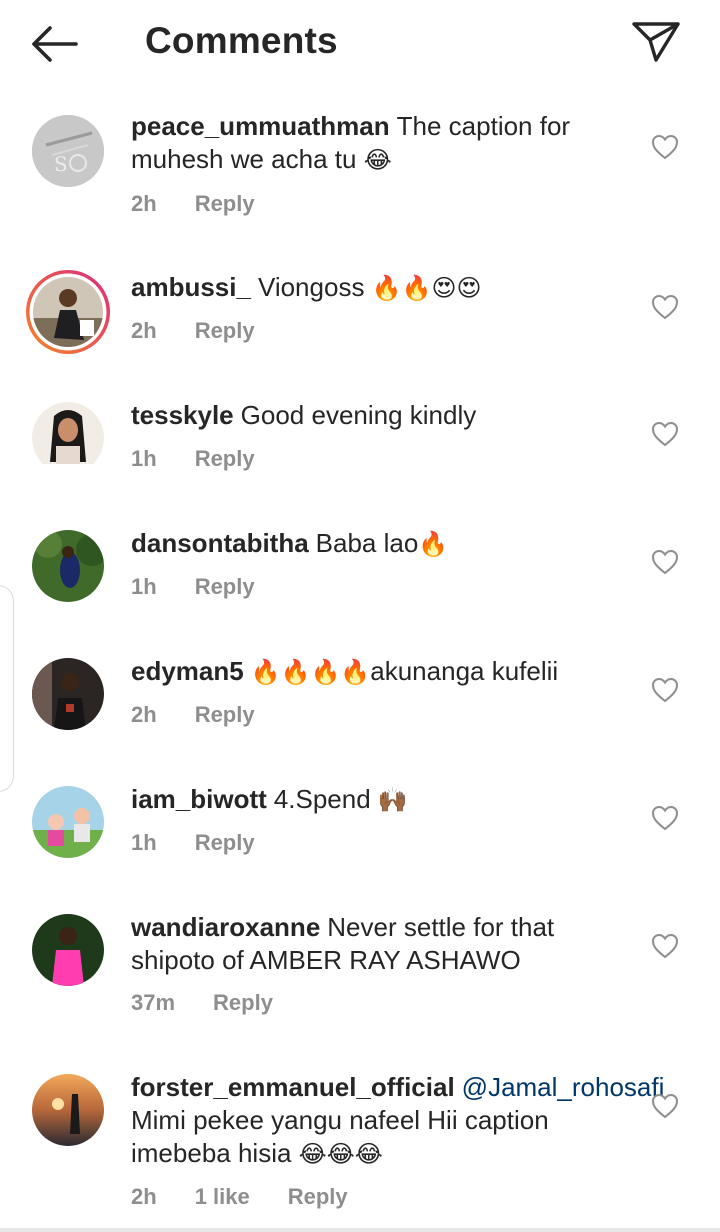  I want to click on svg-text: S, so click(61, 164).